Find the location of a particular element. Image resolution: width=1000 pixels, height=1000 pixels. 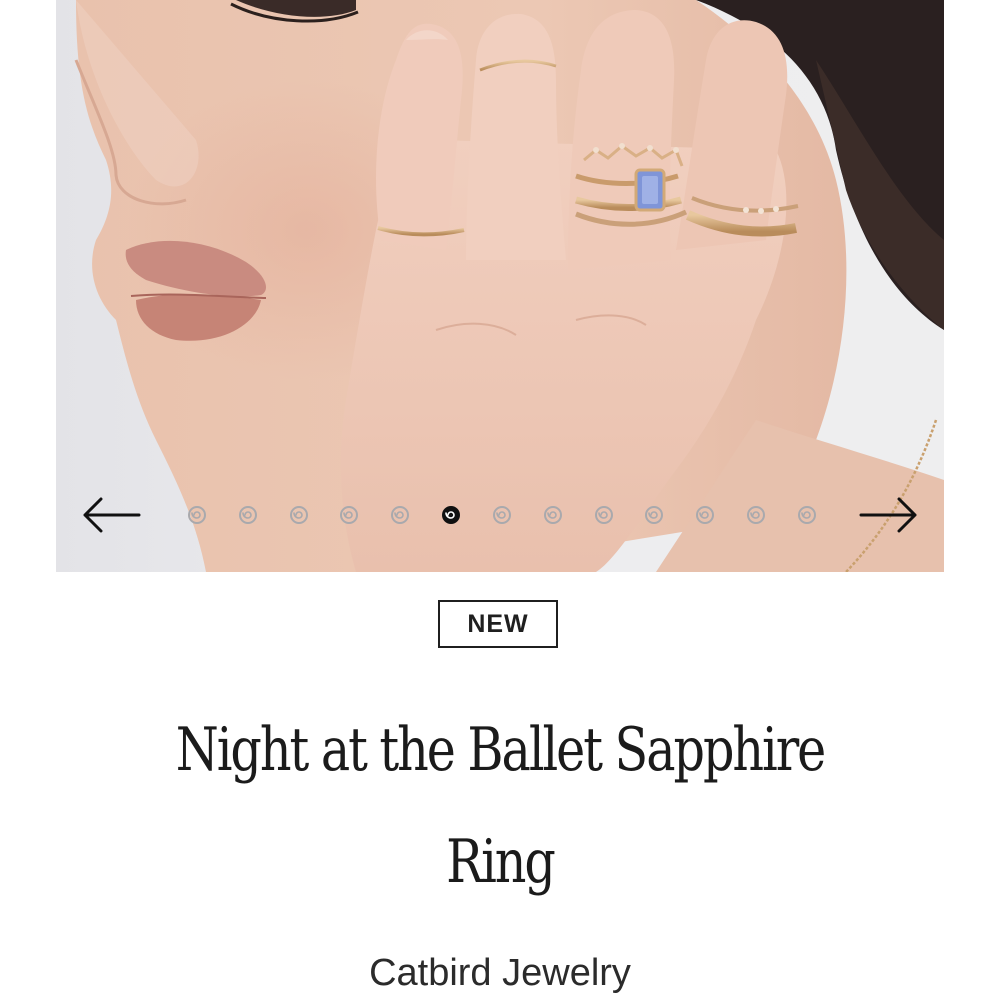

product-title: Night at the Ballet Sapphire Ring is located at coordinates (501, 806).